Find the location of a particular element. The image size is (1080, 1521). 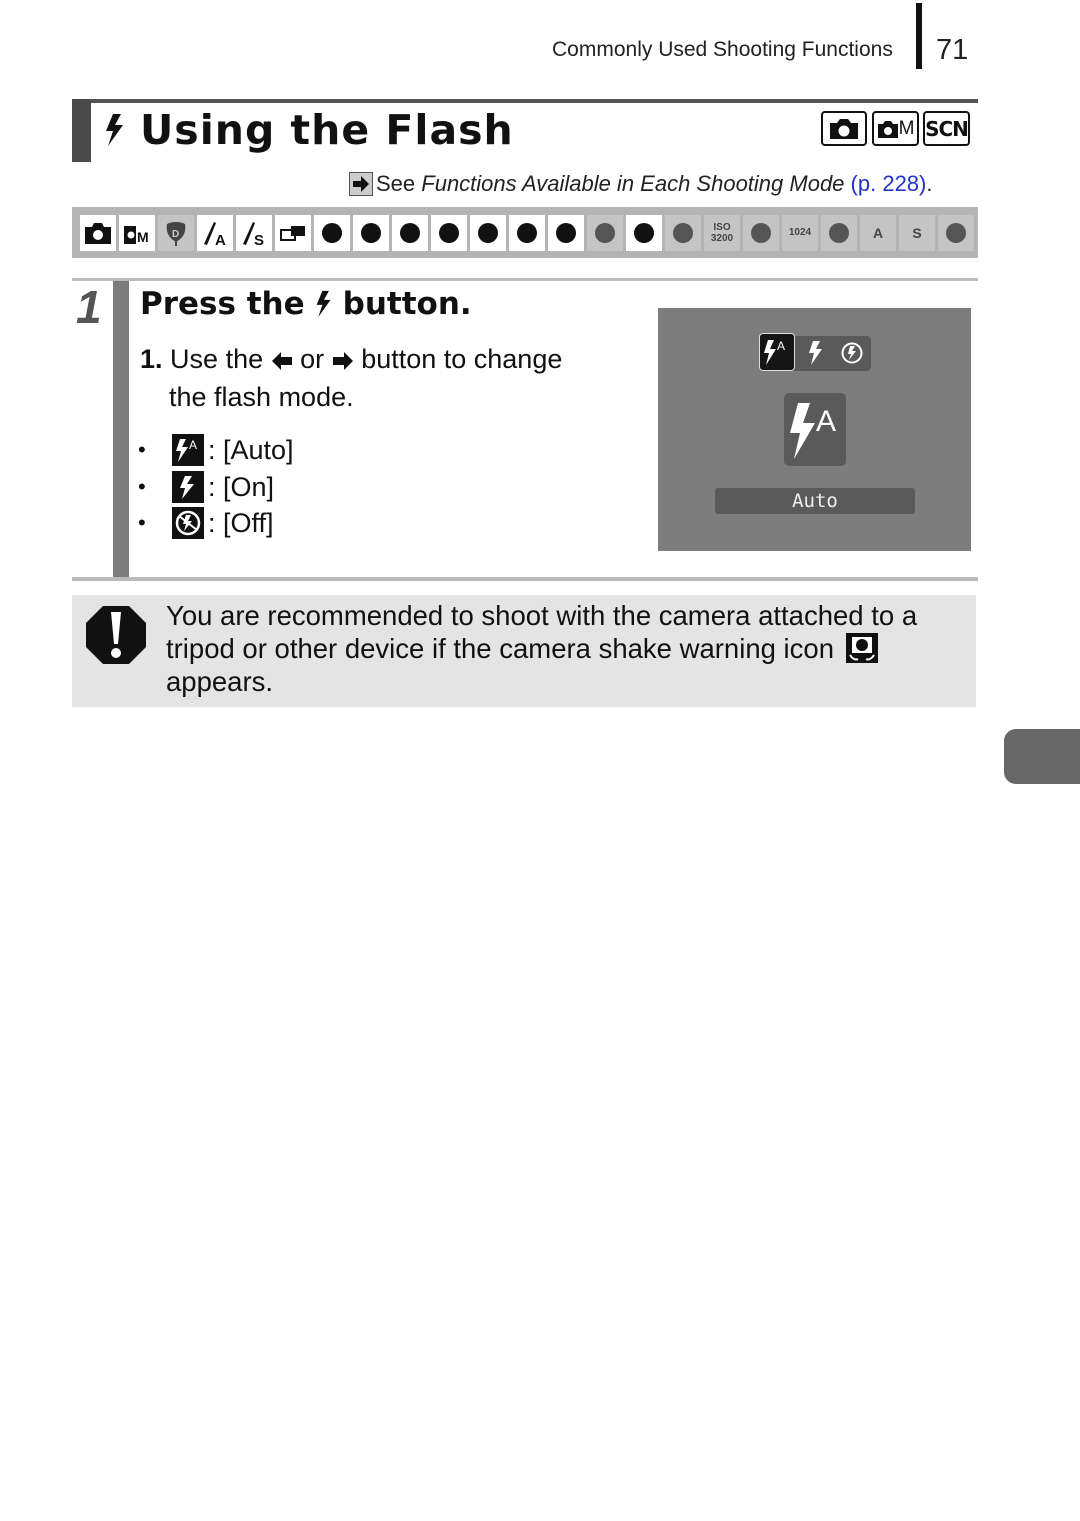

snow-icon is located at coordinates (527, 232).